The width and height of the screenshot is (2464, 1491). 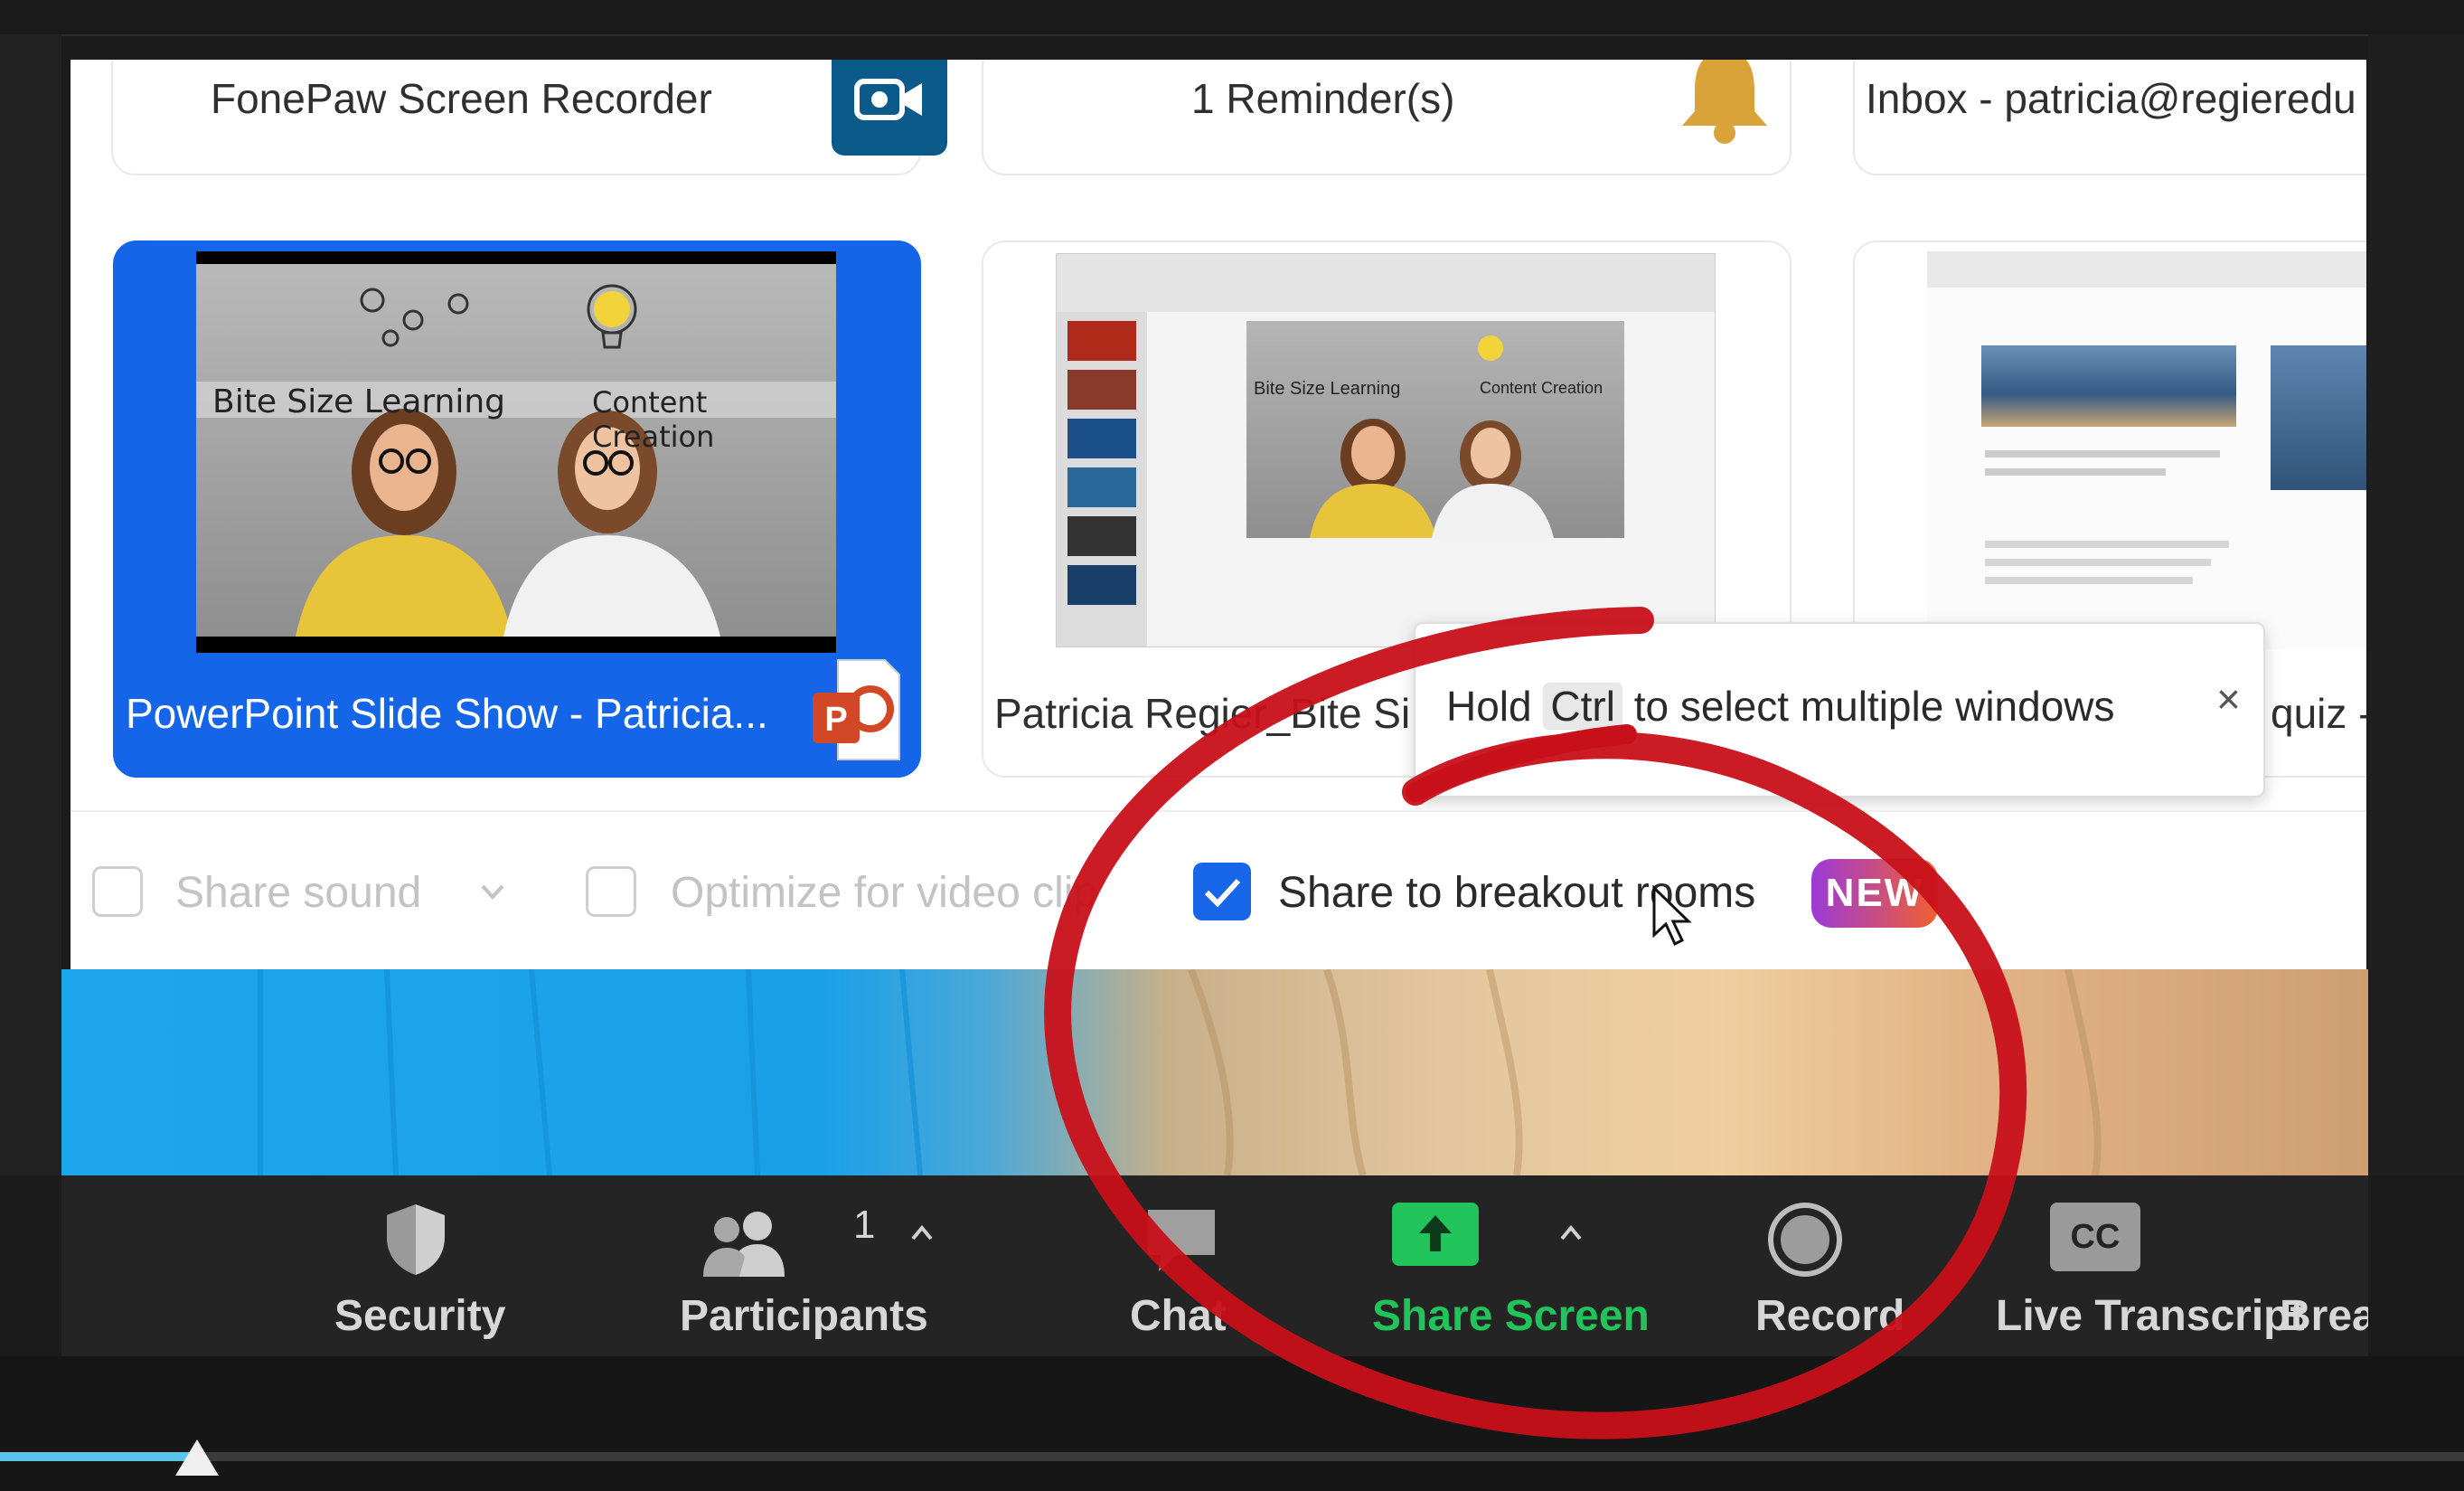 I want to click on editor-slide-title-left: Bite Size Learning, so click(x=1327, y=389).